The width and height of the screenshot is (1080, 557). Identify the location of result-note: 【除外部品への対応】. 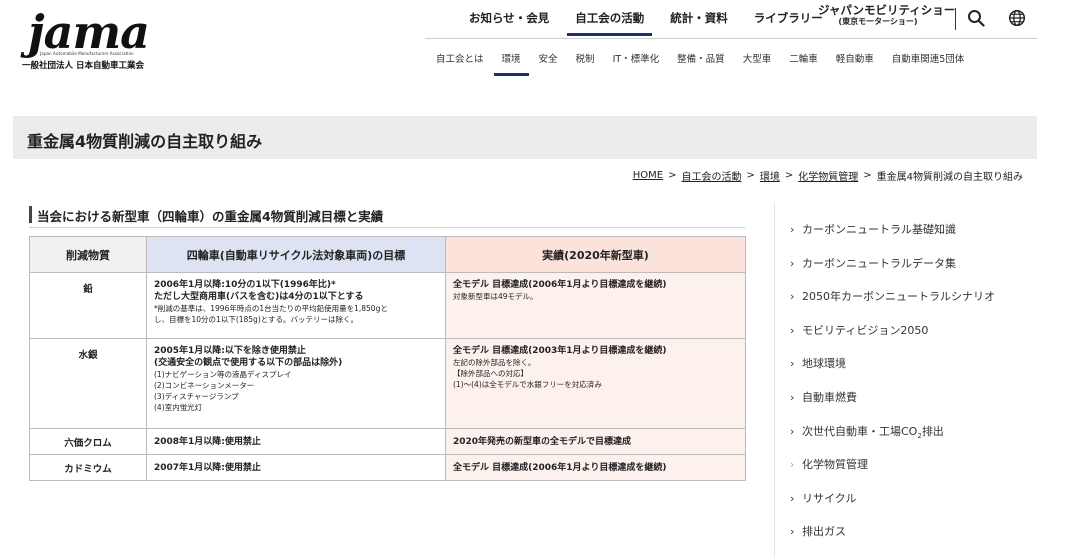
(490, 373).